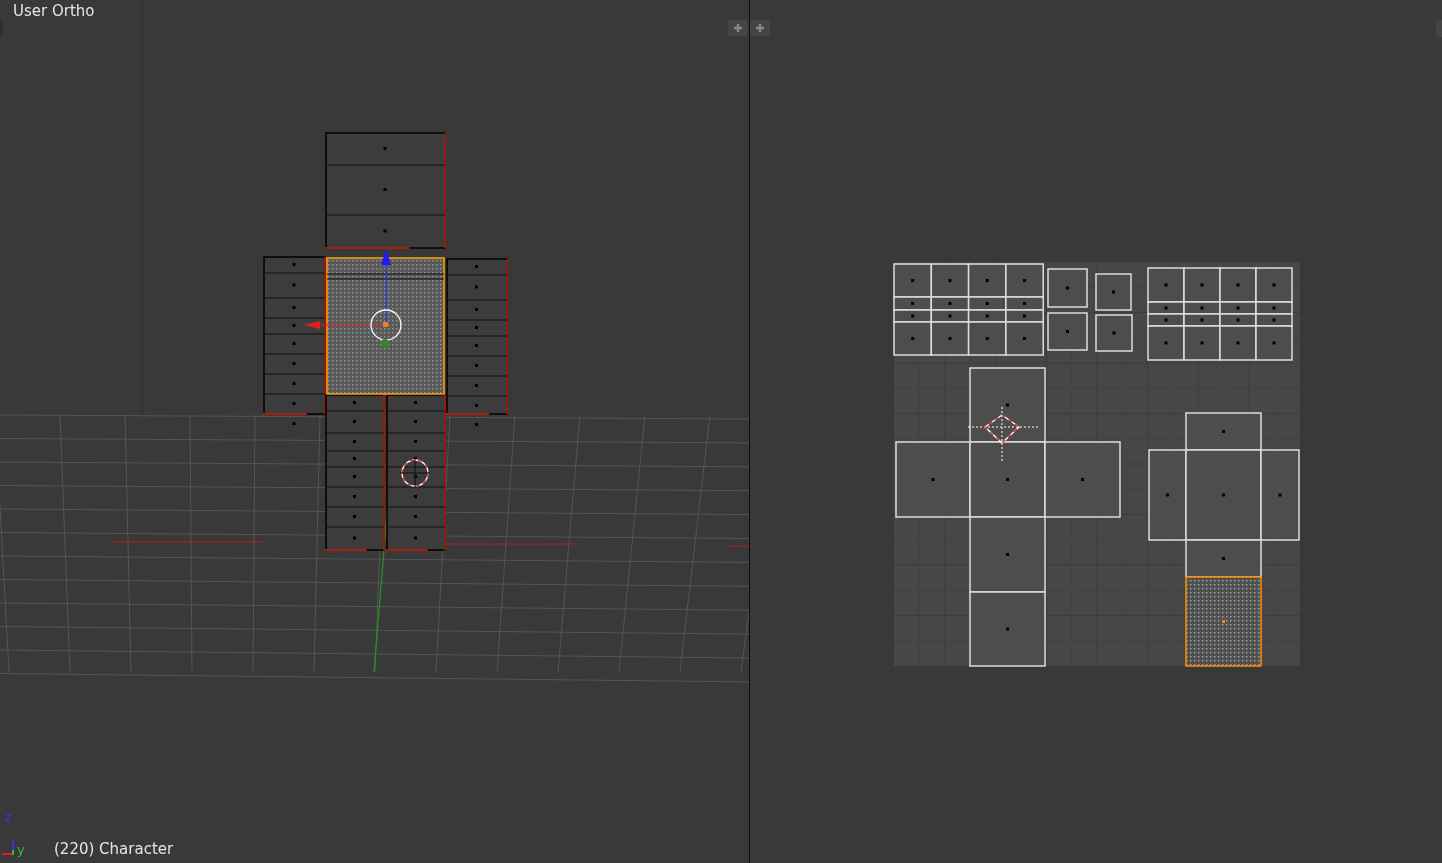 This screenshot has height=863, width=1442. I want to click on view-name: User Ortho, so click(54, 11).